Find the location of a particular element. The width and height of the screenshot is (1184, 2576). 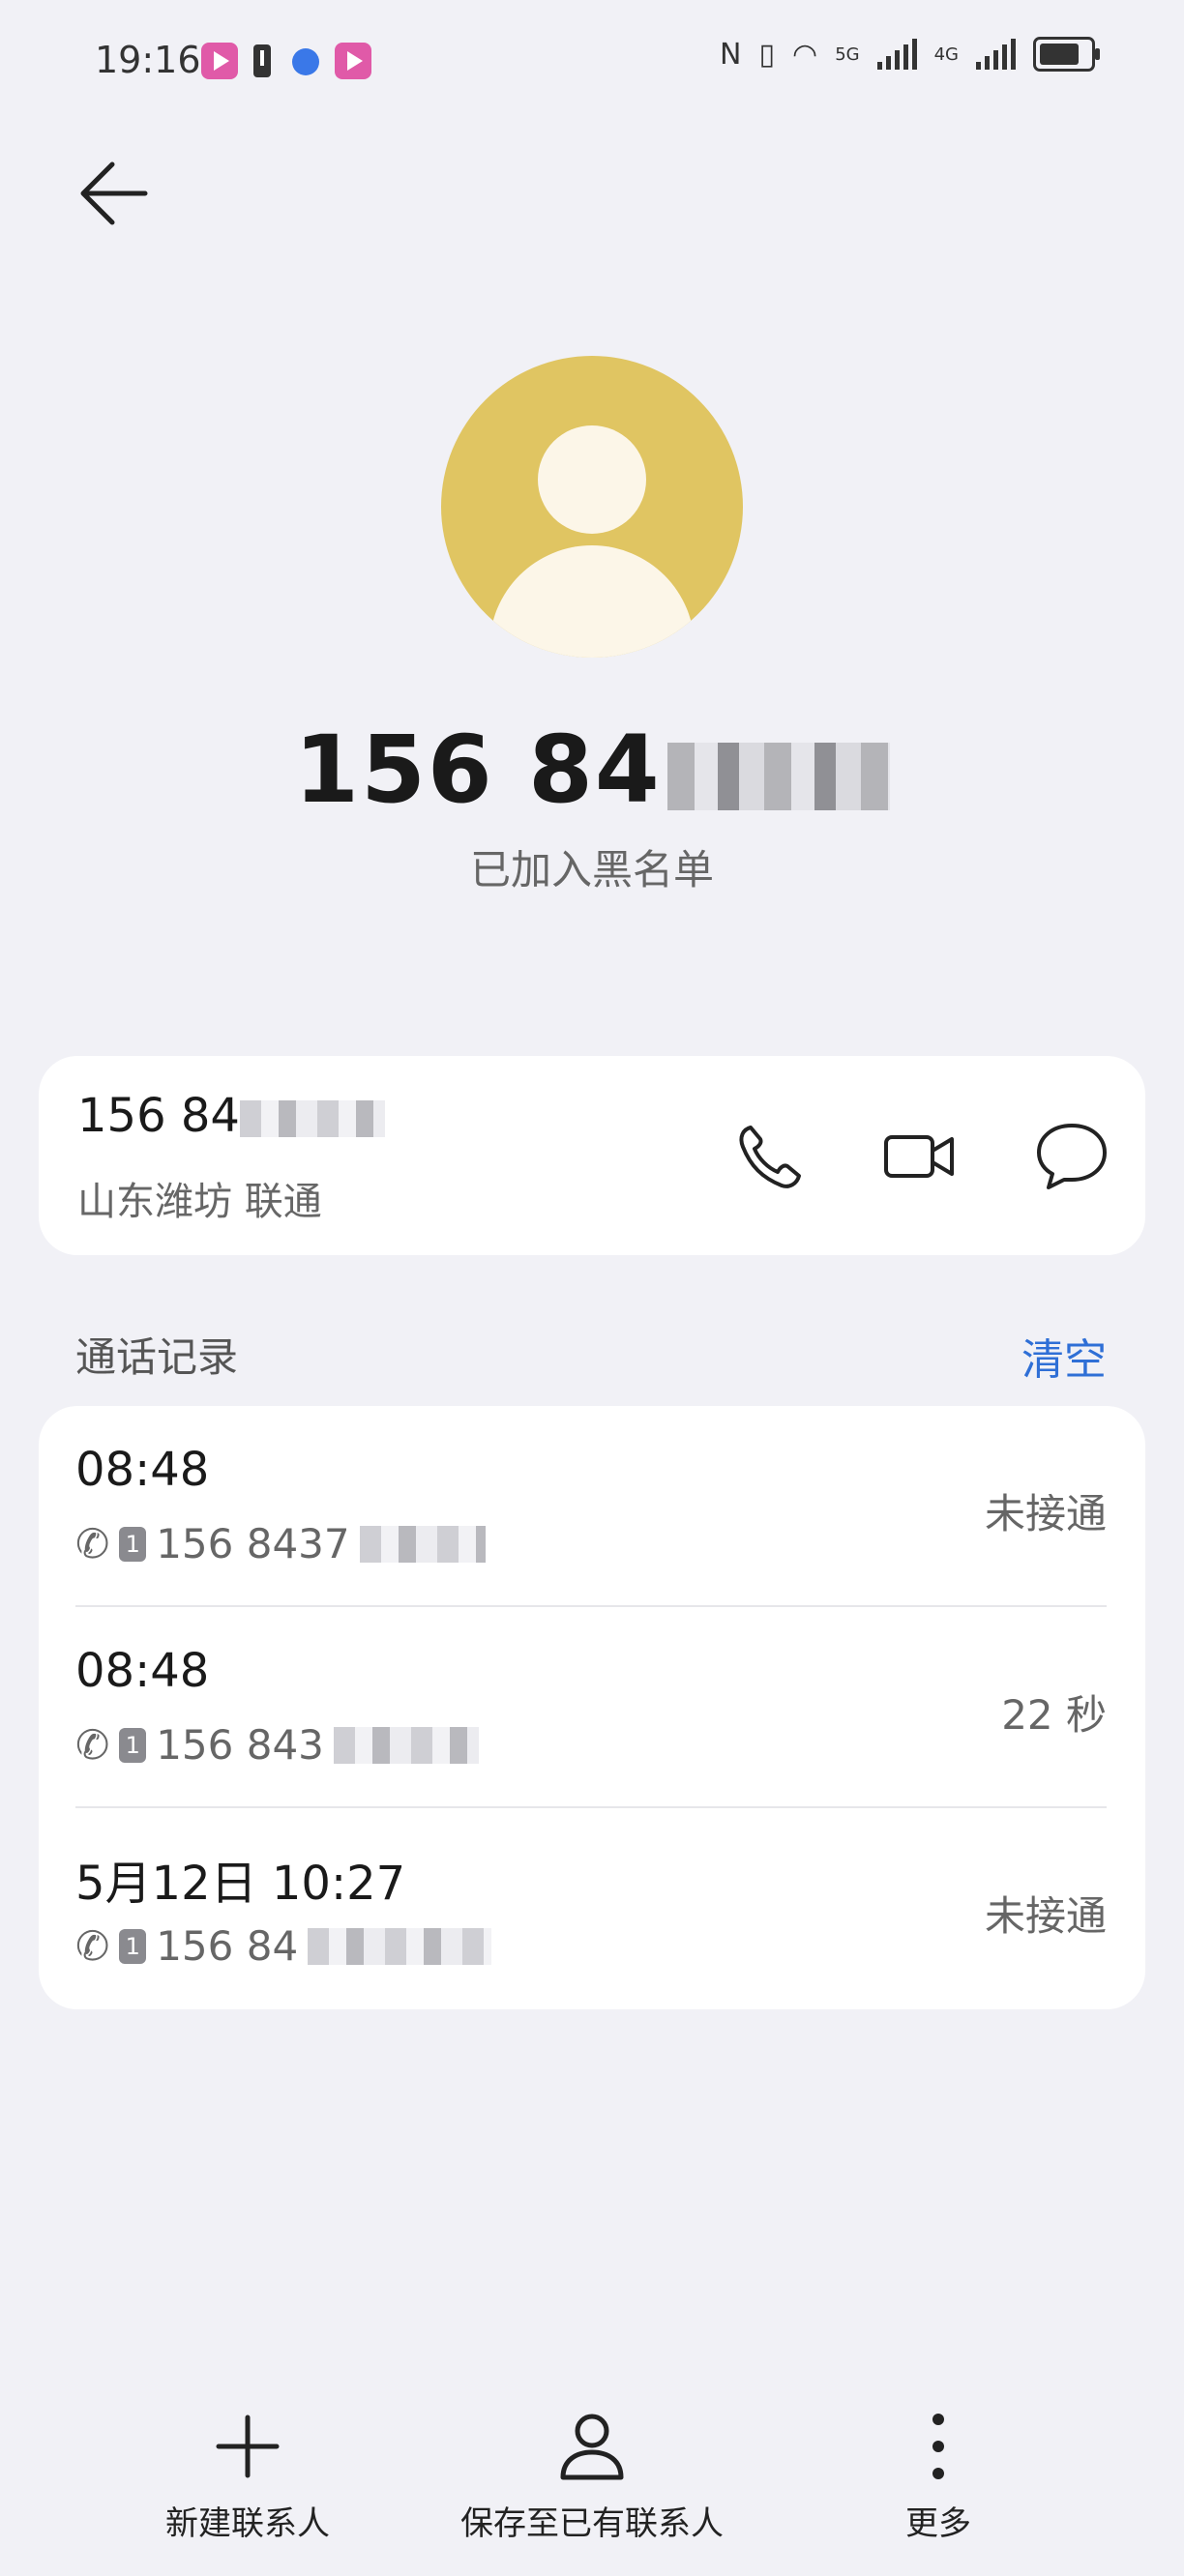

bottom-action-bar: 新建联系人 保存至已有联系人 更多 is located at coordinates (592, 2492).